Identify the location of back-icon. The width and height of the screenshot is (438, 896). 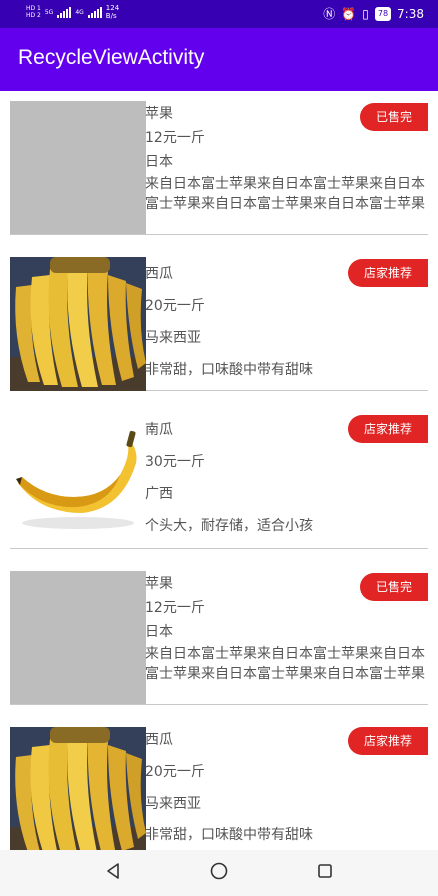
(113, 873).